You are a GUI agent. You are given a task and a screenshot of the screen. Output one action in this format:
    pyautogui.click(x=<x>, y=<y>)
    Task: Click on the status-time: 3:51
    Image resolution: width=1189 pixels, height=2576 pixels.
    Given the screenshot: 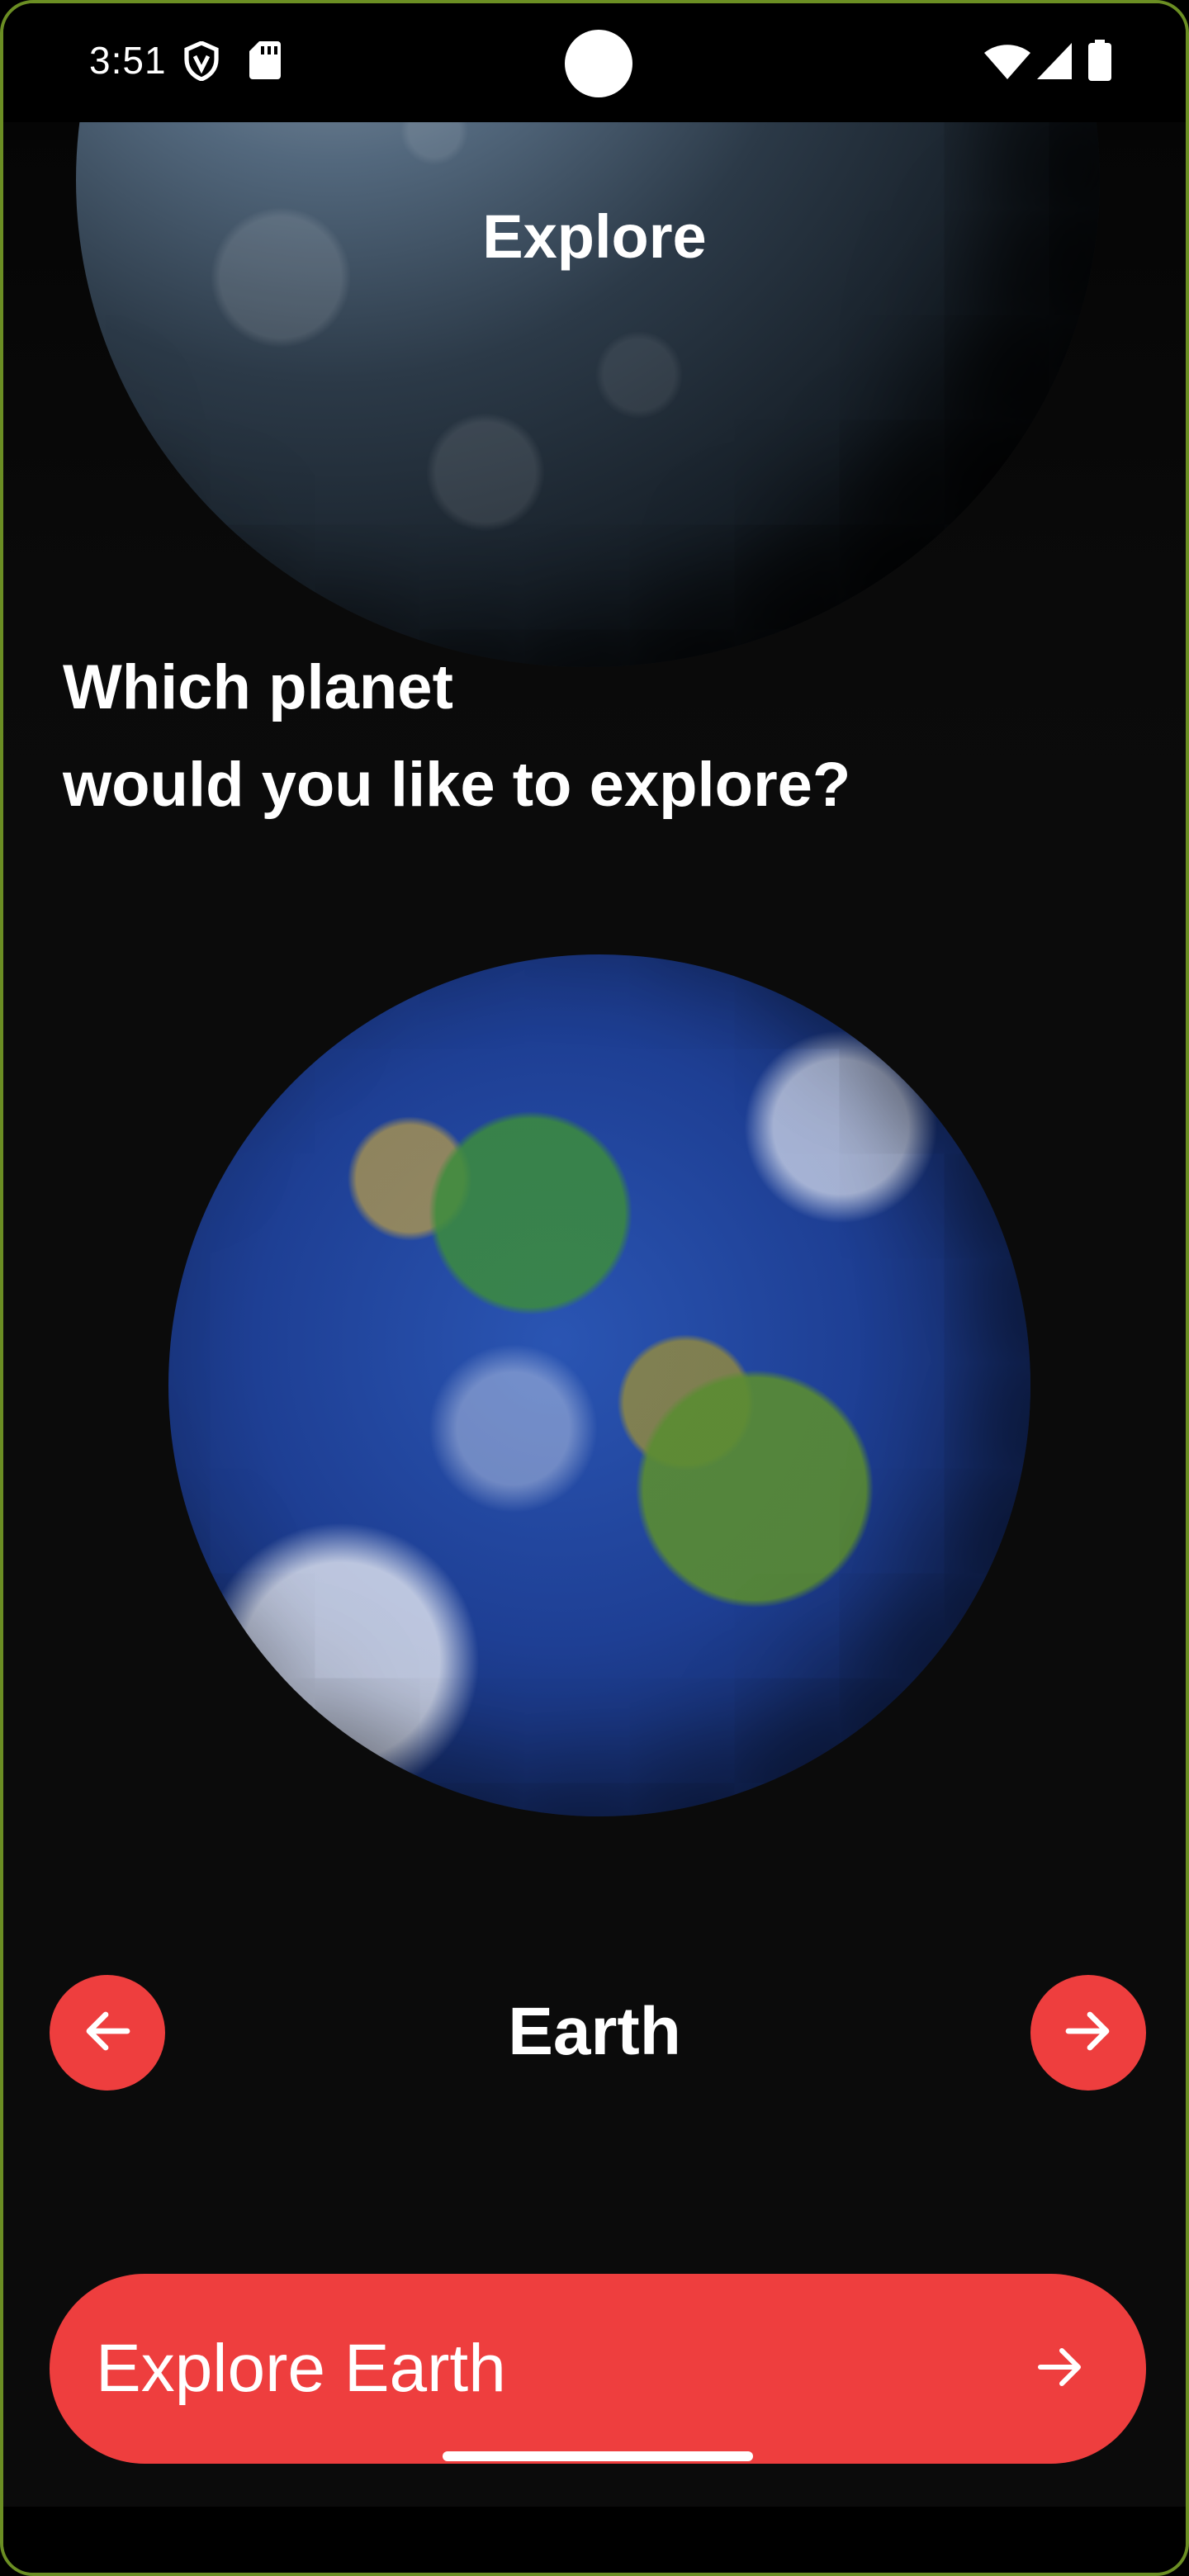 What is the action you would take?
    pyautogui.click(x=128, y=60)
    